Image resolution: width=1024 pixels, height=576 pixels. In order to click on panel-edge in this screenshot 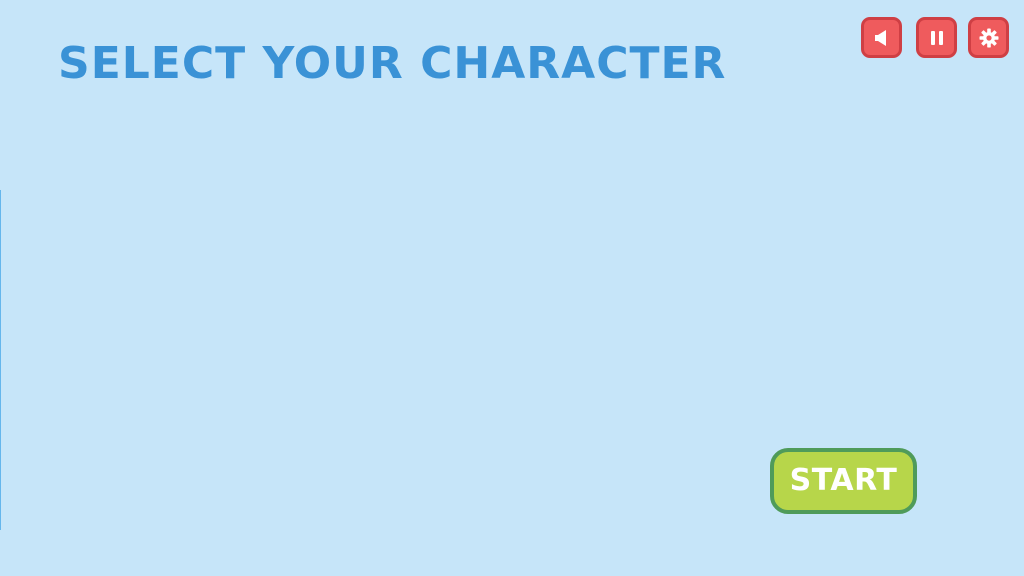, I will do `click(0, 360)`.